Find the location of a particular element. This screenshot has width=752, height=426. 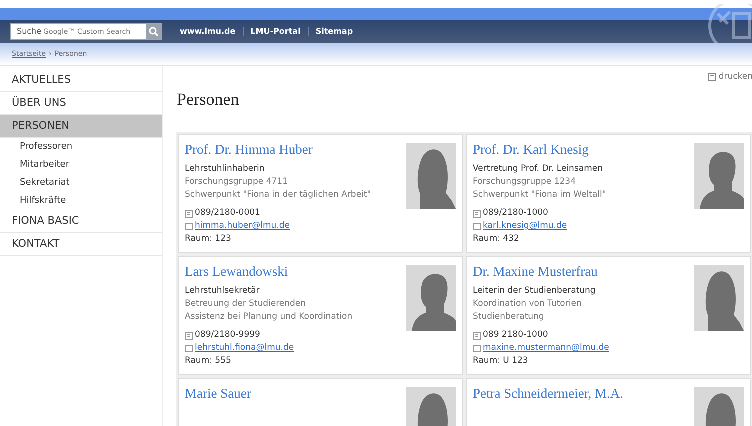

person-detail: Forschungsgruppe 4711 is located at coordinates (237, 182).